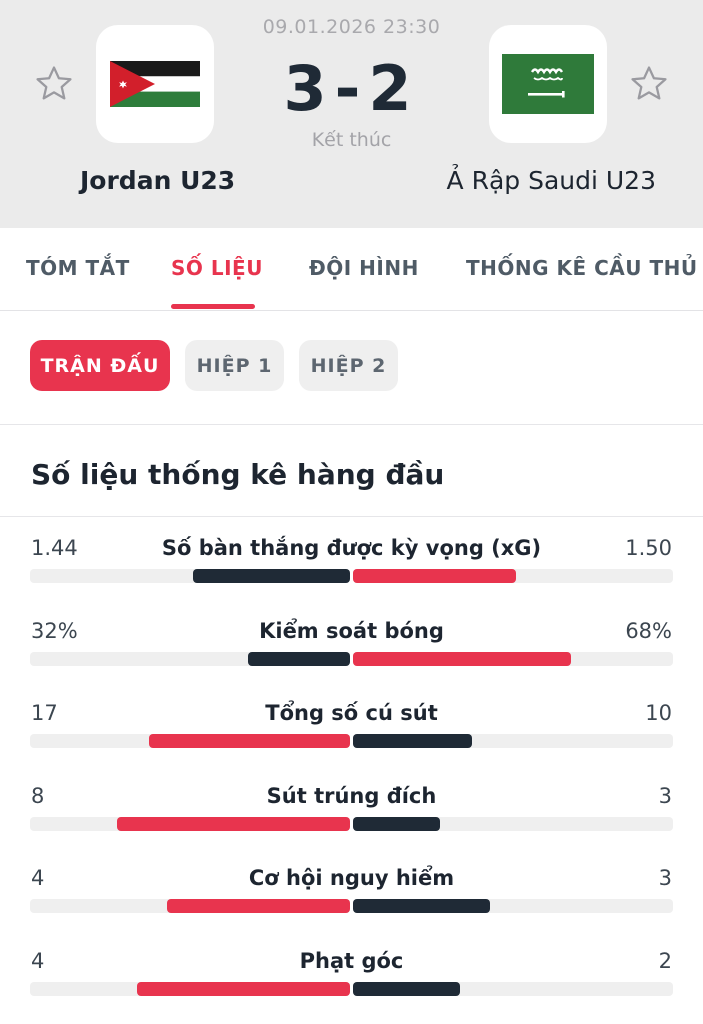 The height and width of the screenshot is (1024, 703). Describe the element at coordinates (351, 649) in the screenshot. I see `stat-row: 32% Kiểm soát bóng 68%` at that location.